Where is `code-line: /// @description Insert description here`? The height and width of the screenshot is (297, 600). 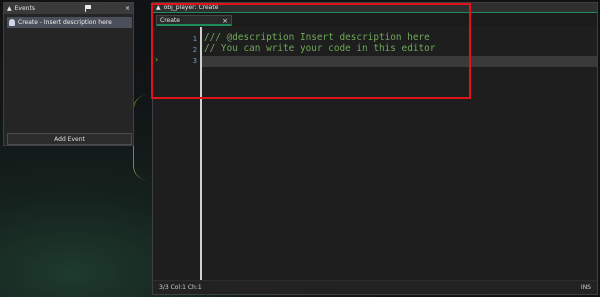
code-line: /// @description Insert description here is located at coordinates (317, 37).